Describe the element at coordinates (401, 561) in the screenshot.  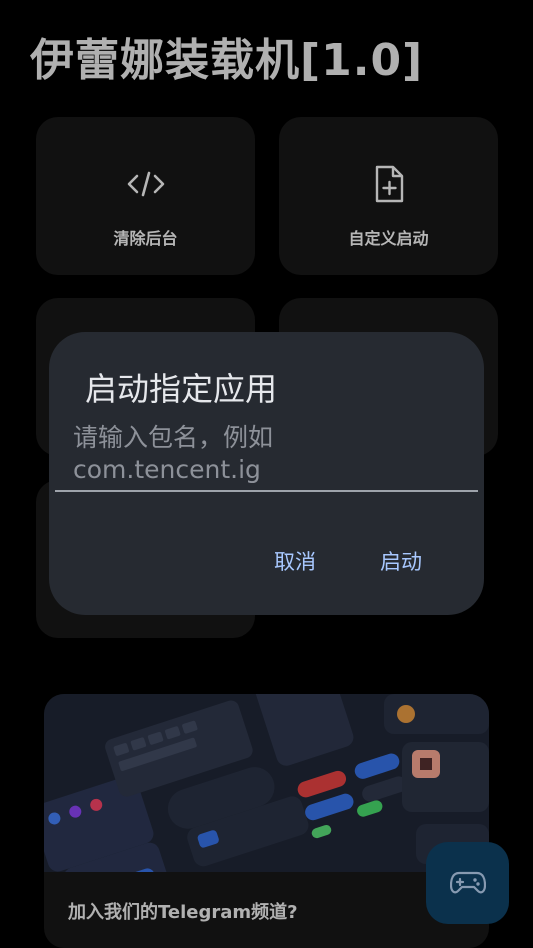
I see `launch-button: 启动` at that location.